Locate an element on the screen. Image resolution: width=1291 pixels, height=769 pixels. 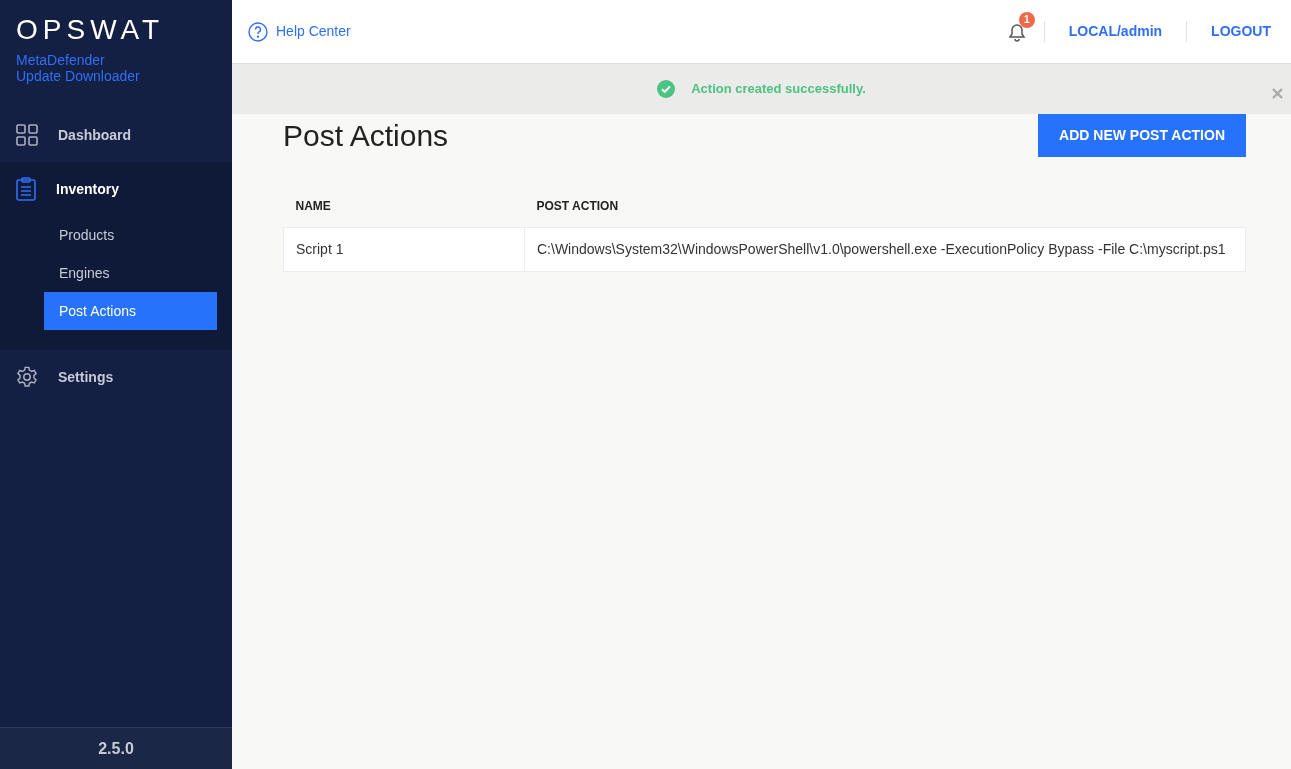
clipboard-icon is located at coordinates (26, 189).